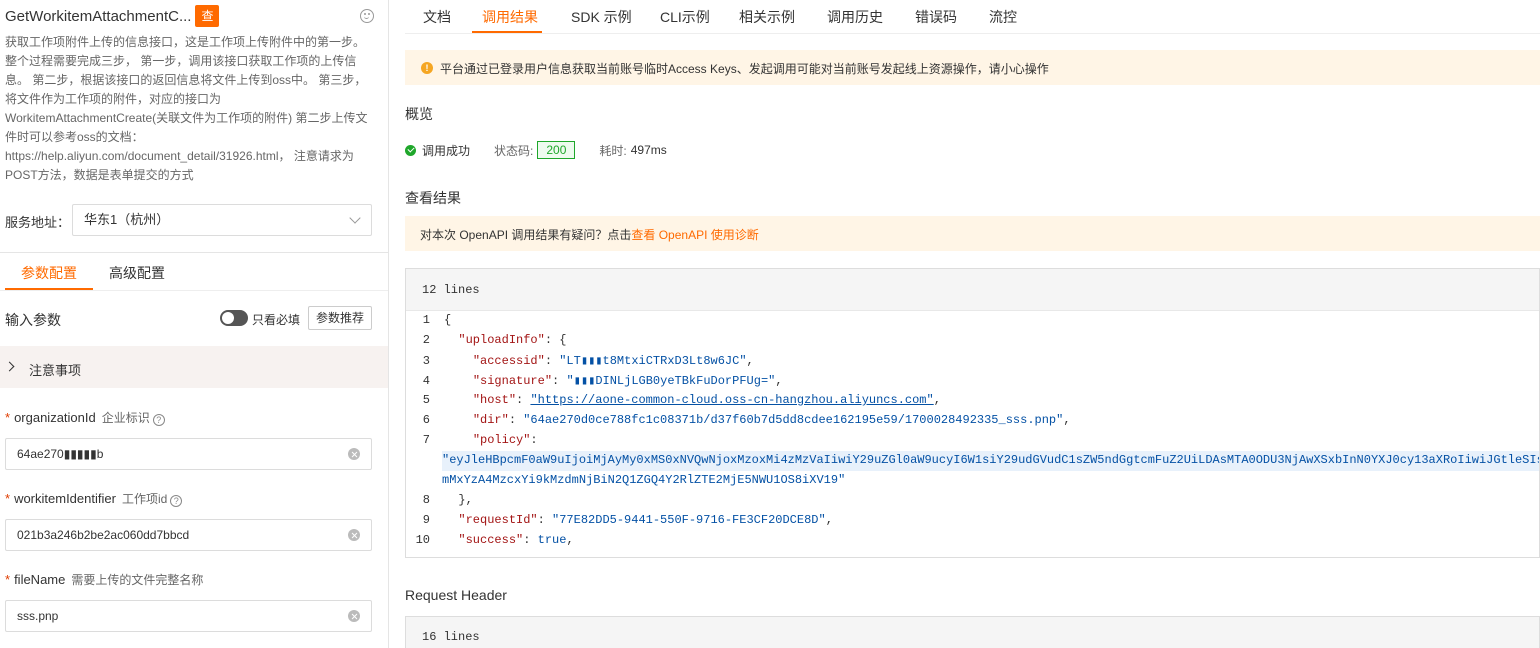 The image size is (1540, 648). Describe the element at coordinates (194, 367) in the screenshot. I see `notice-collapse: 注意事项` at that location.